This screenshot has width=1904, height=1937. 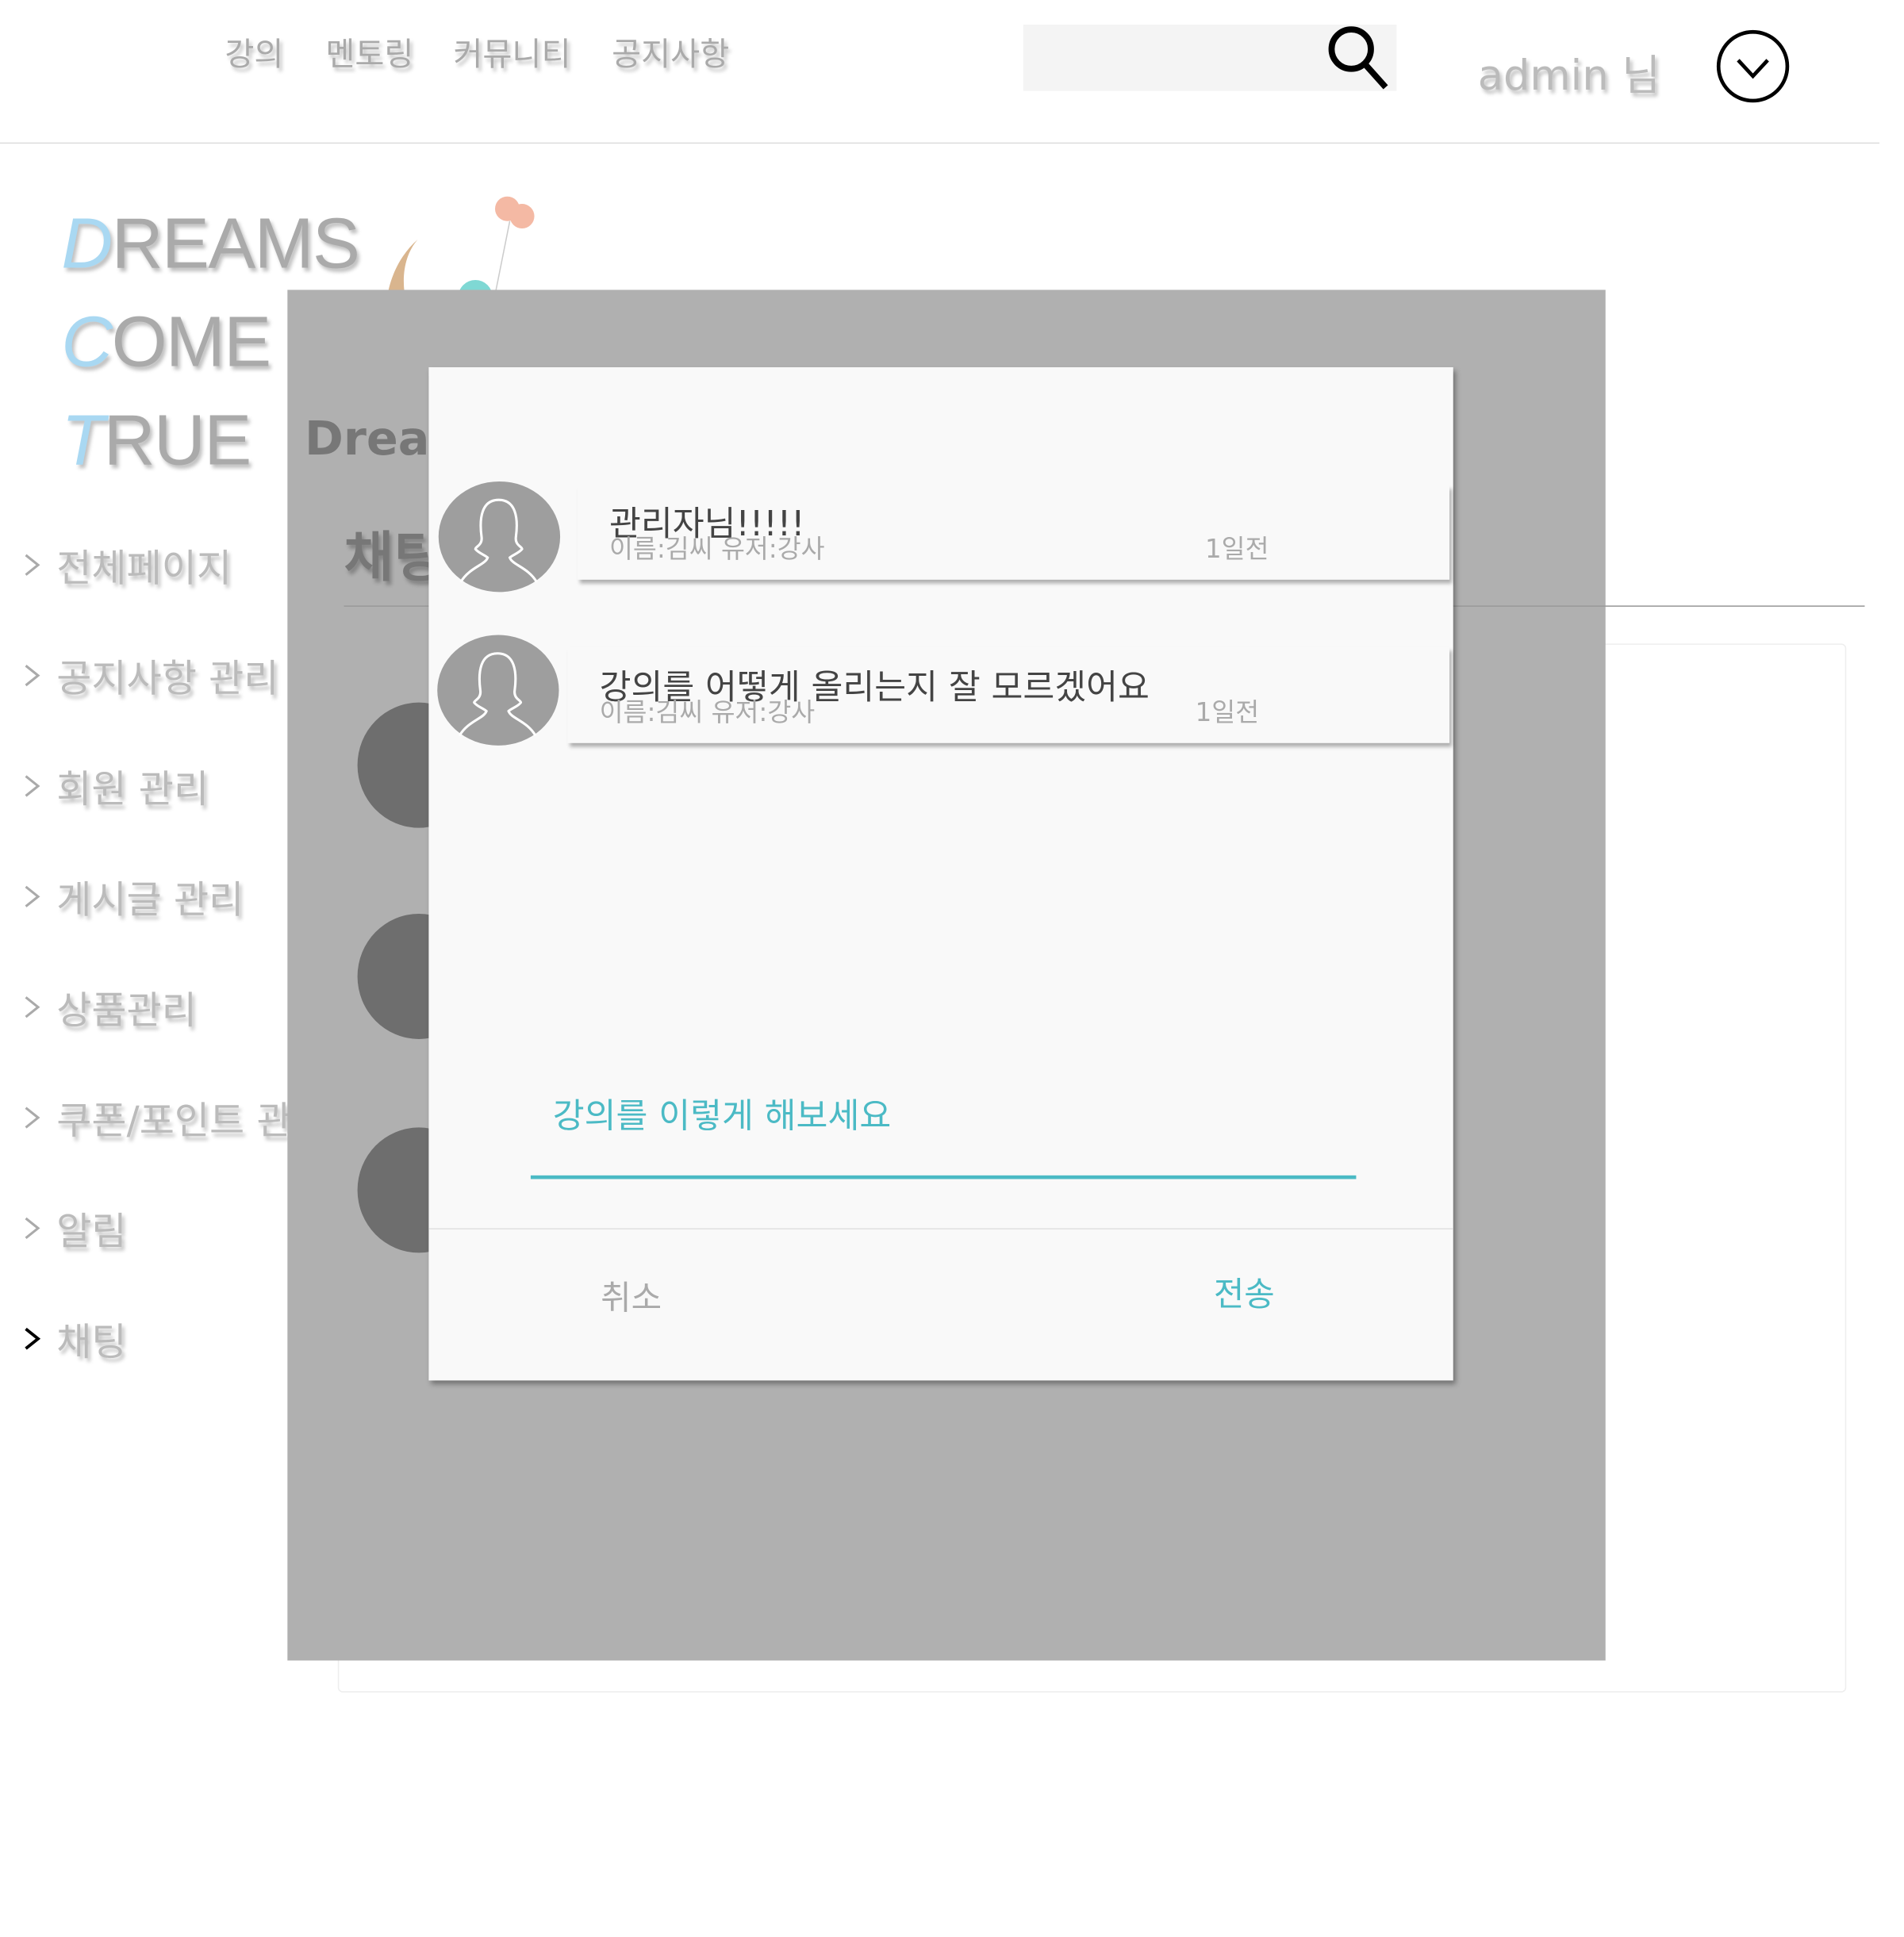 What do you see at coordinates (156, 440) in the screenshot?
I see `logo-line-true: TRUE` at bounding box center [156, 440].